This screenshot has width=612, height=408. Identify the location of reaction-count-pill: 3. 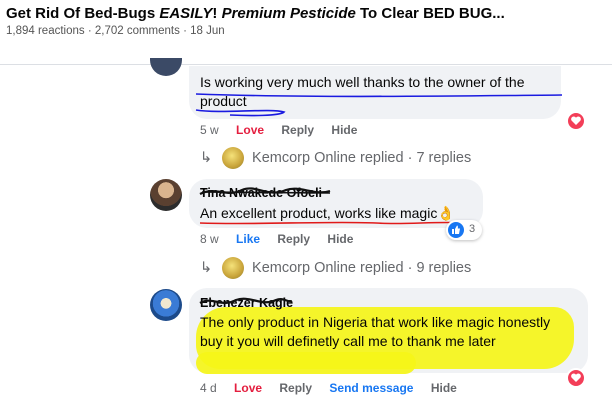
(464, 230).